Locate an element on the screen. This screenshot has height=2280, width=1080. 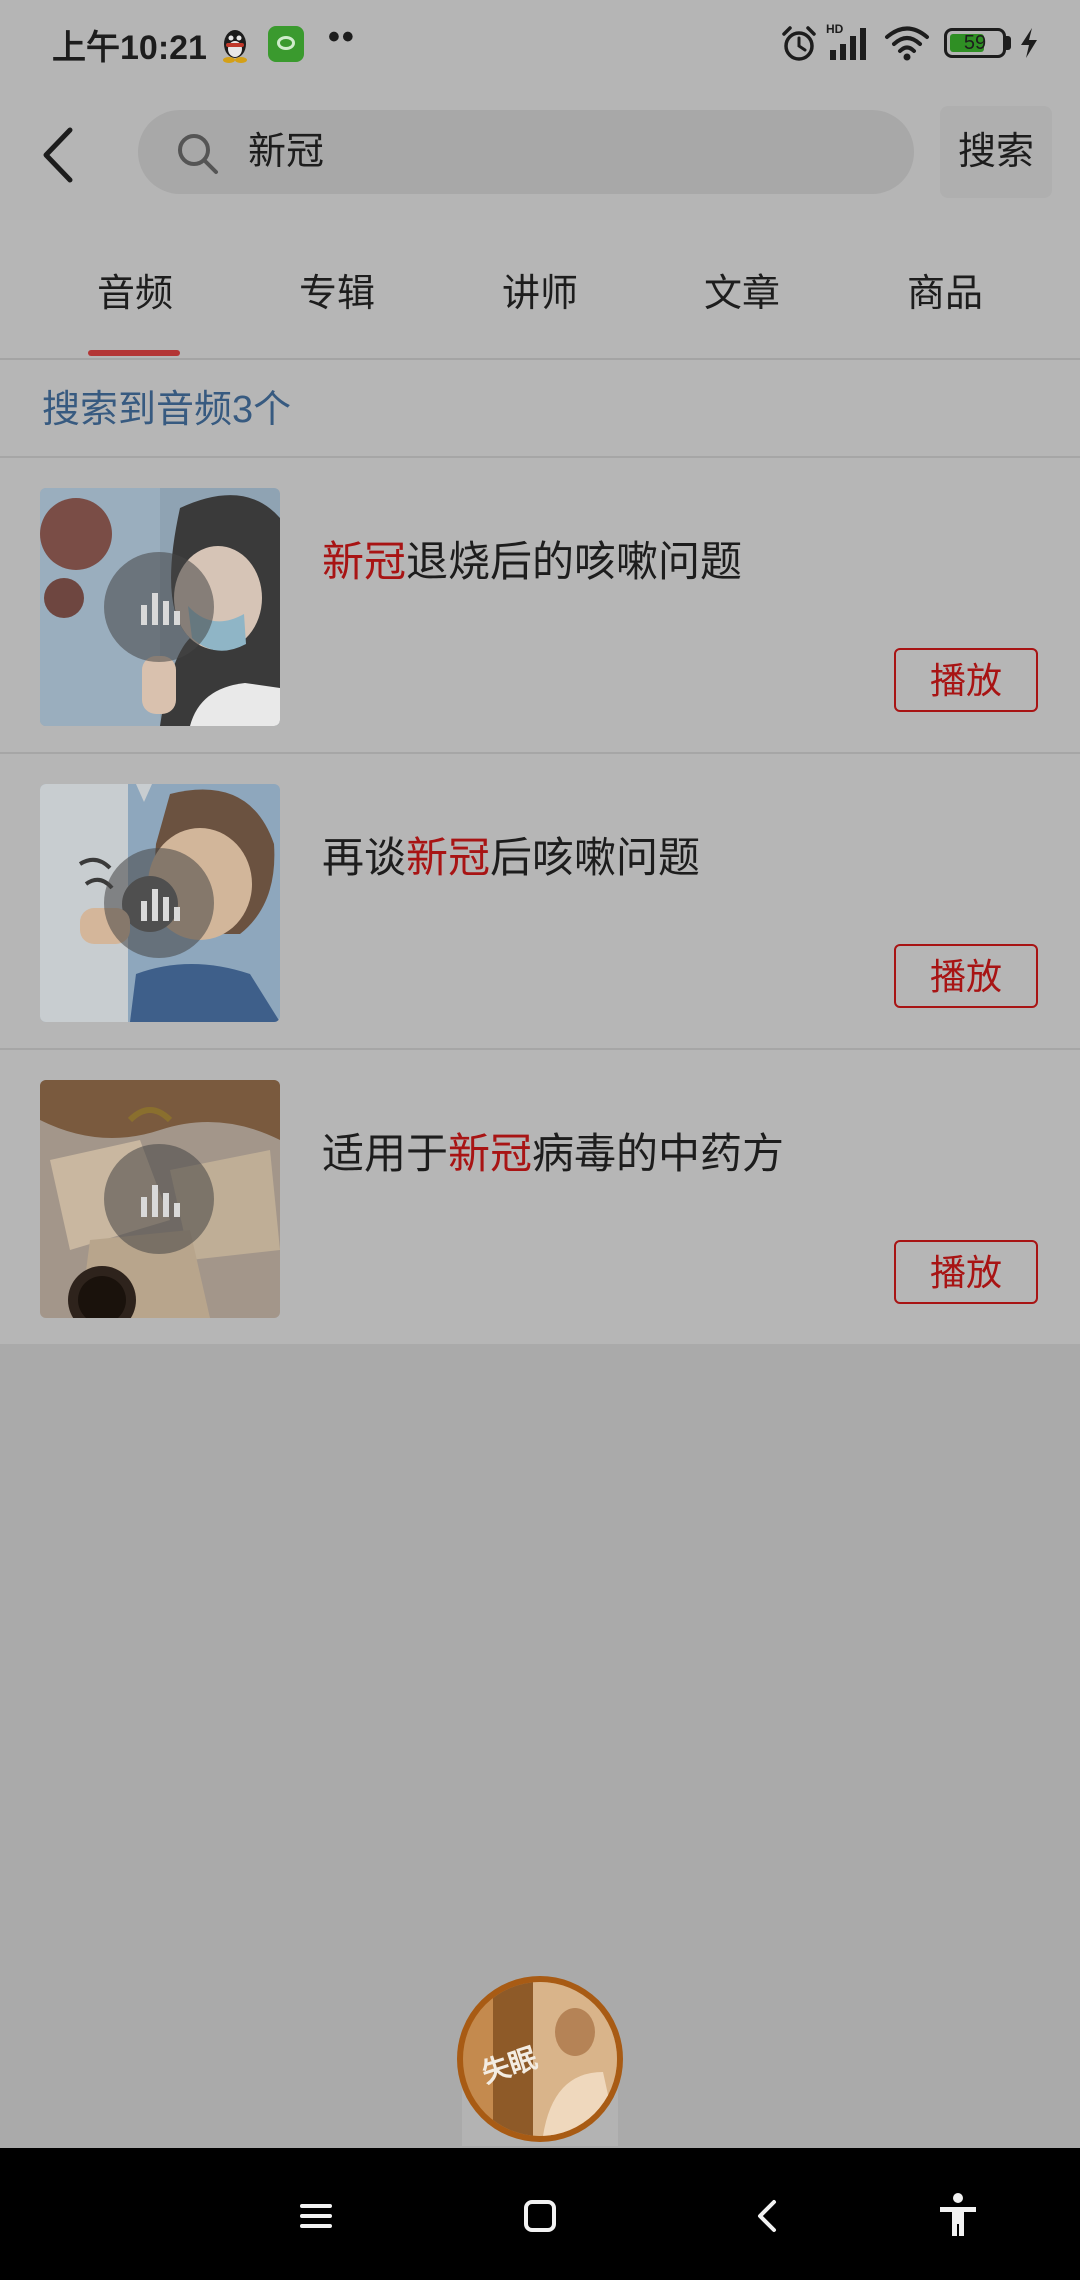
home-icon is located at coordinates (540, 2216).